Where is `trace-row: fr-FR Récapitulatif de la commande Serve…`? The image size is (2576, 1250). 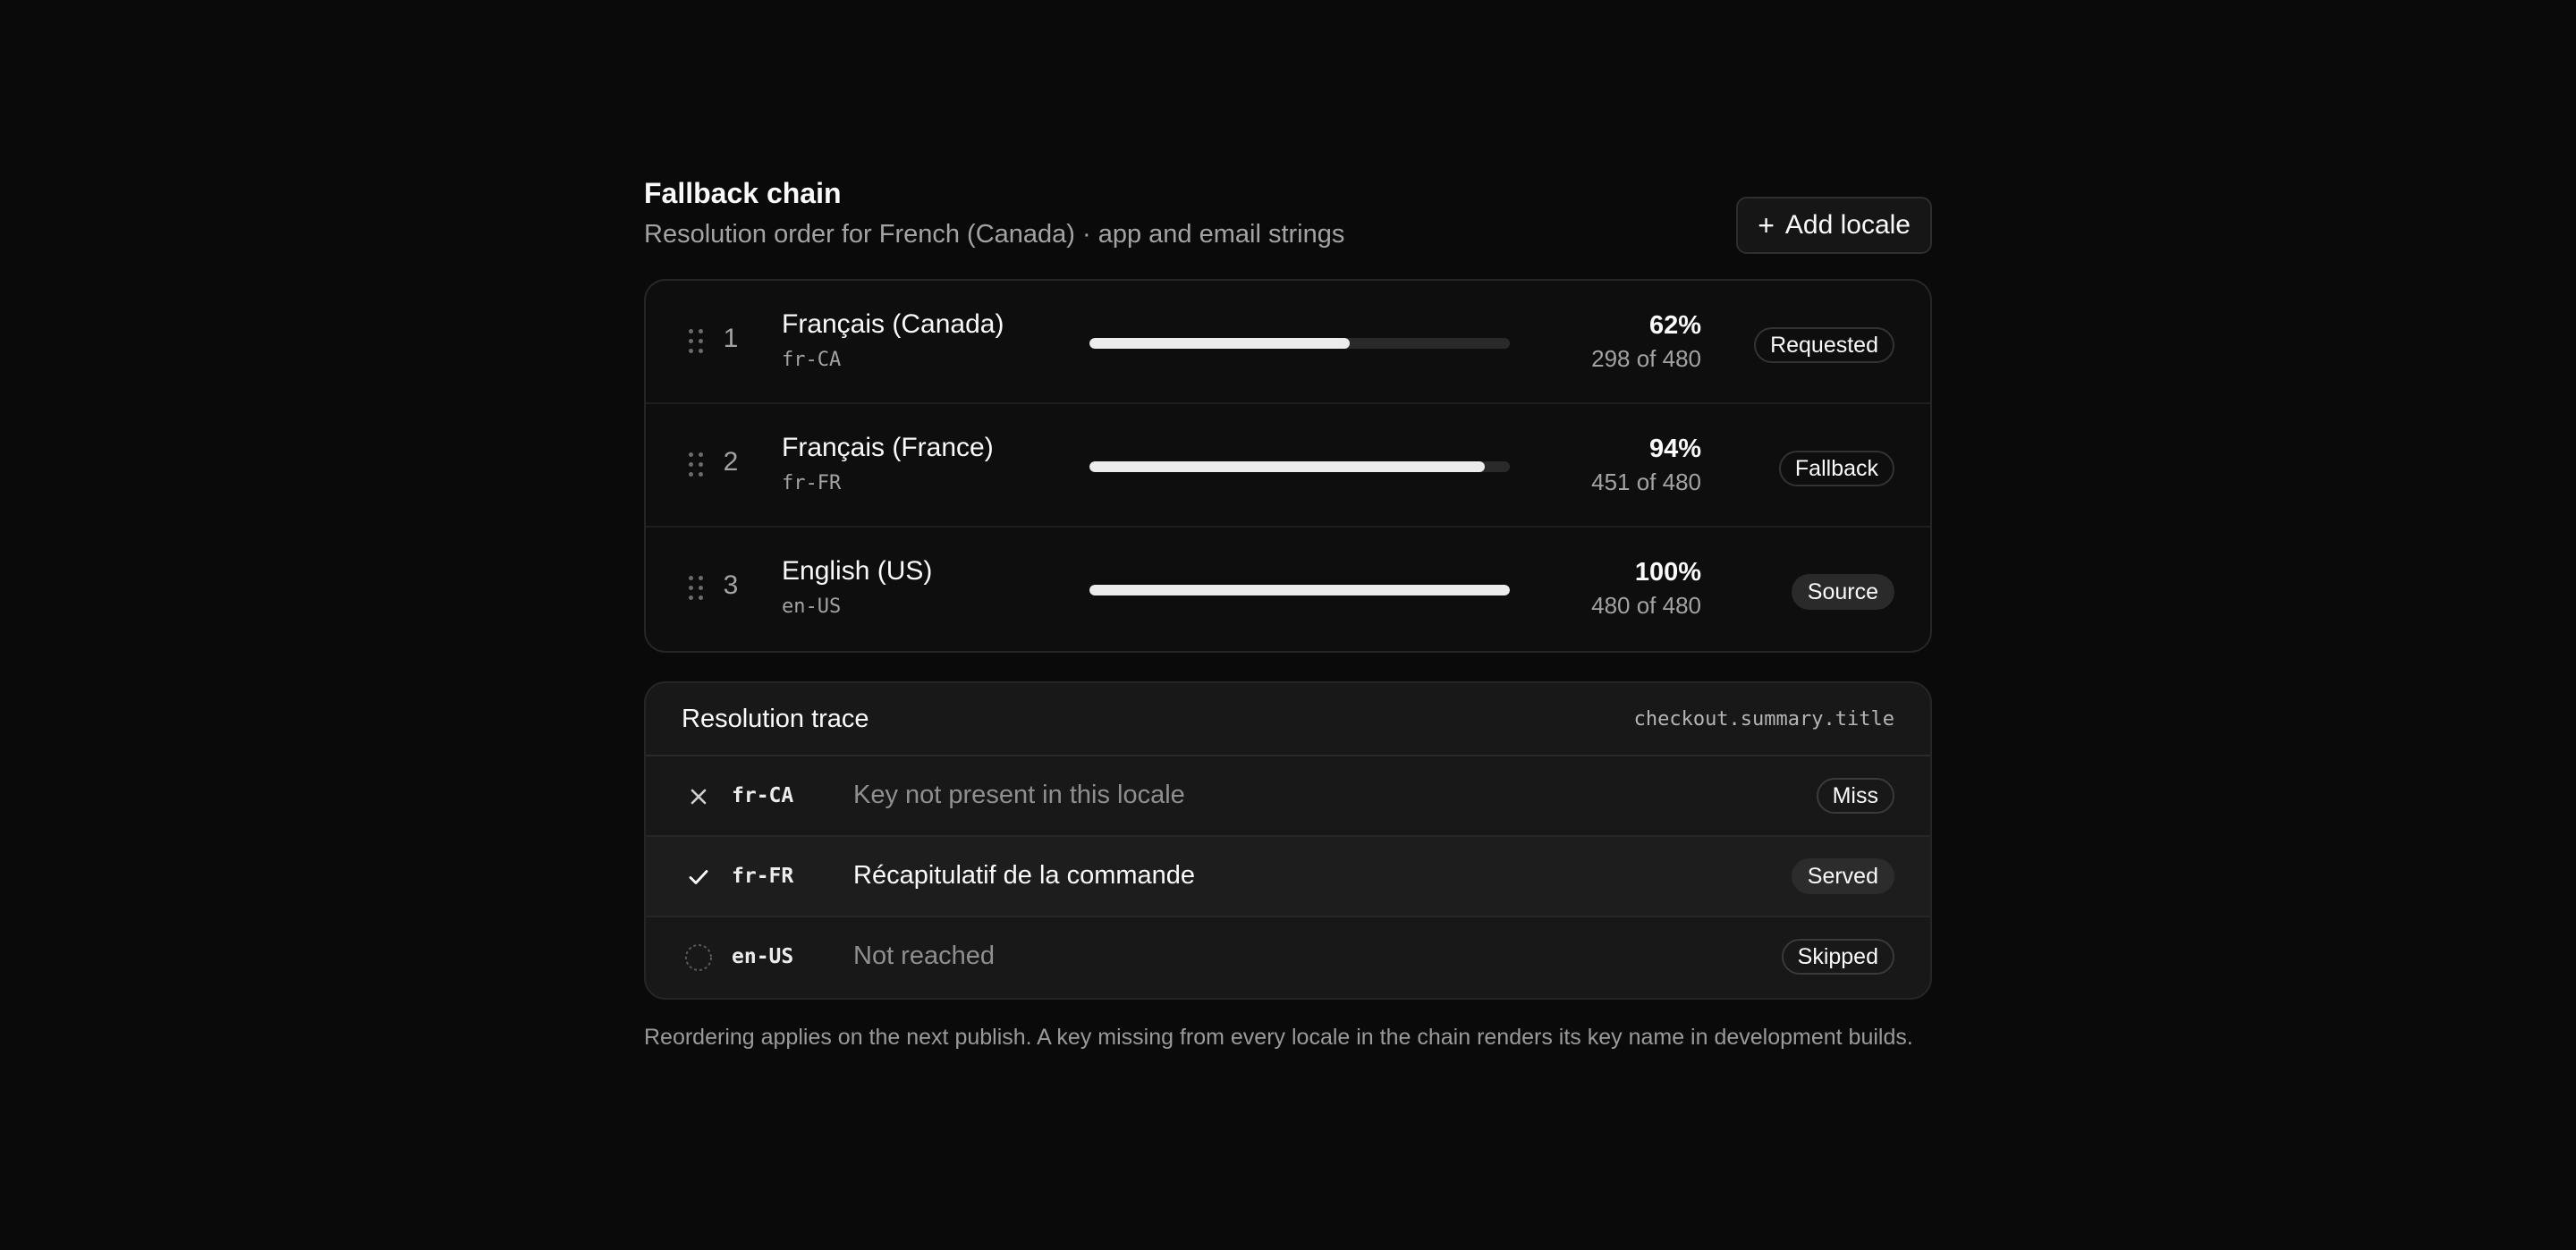 trace-row: fr-FR Récapitulatif de la commande Serve… is located at coordinates (1288, 877).